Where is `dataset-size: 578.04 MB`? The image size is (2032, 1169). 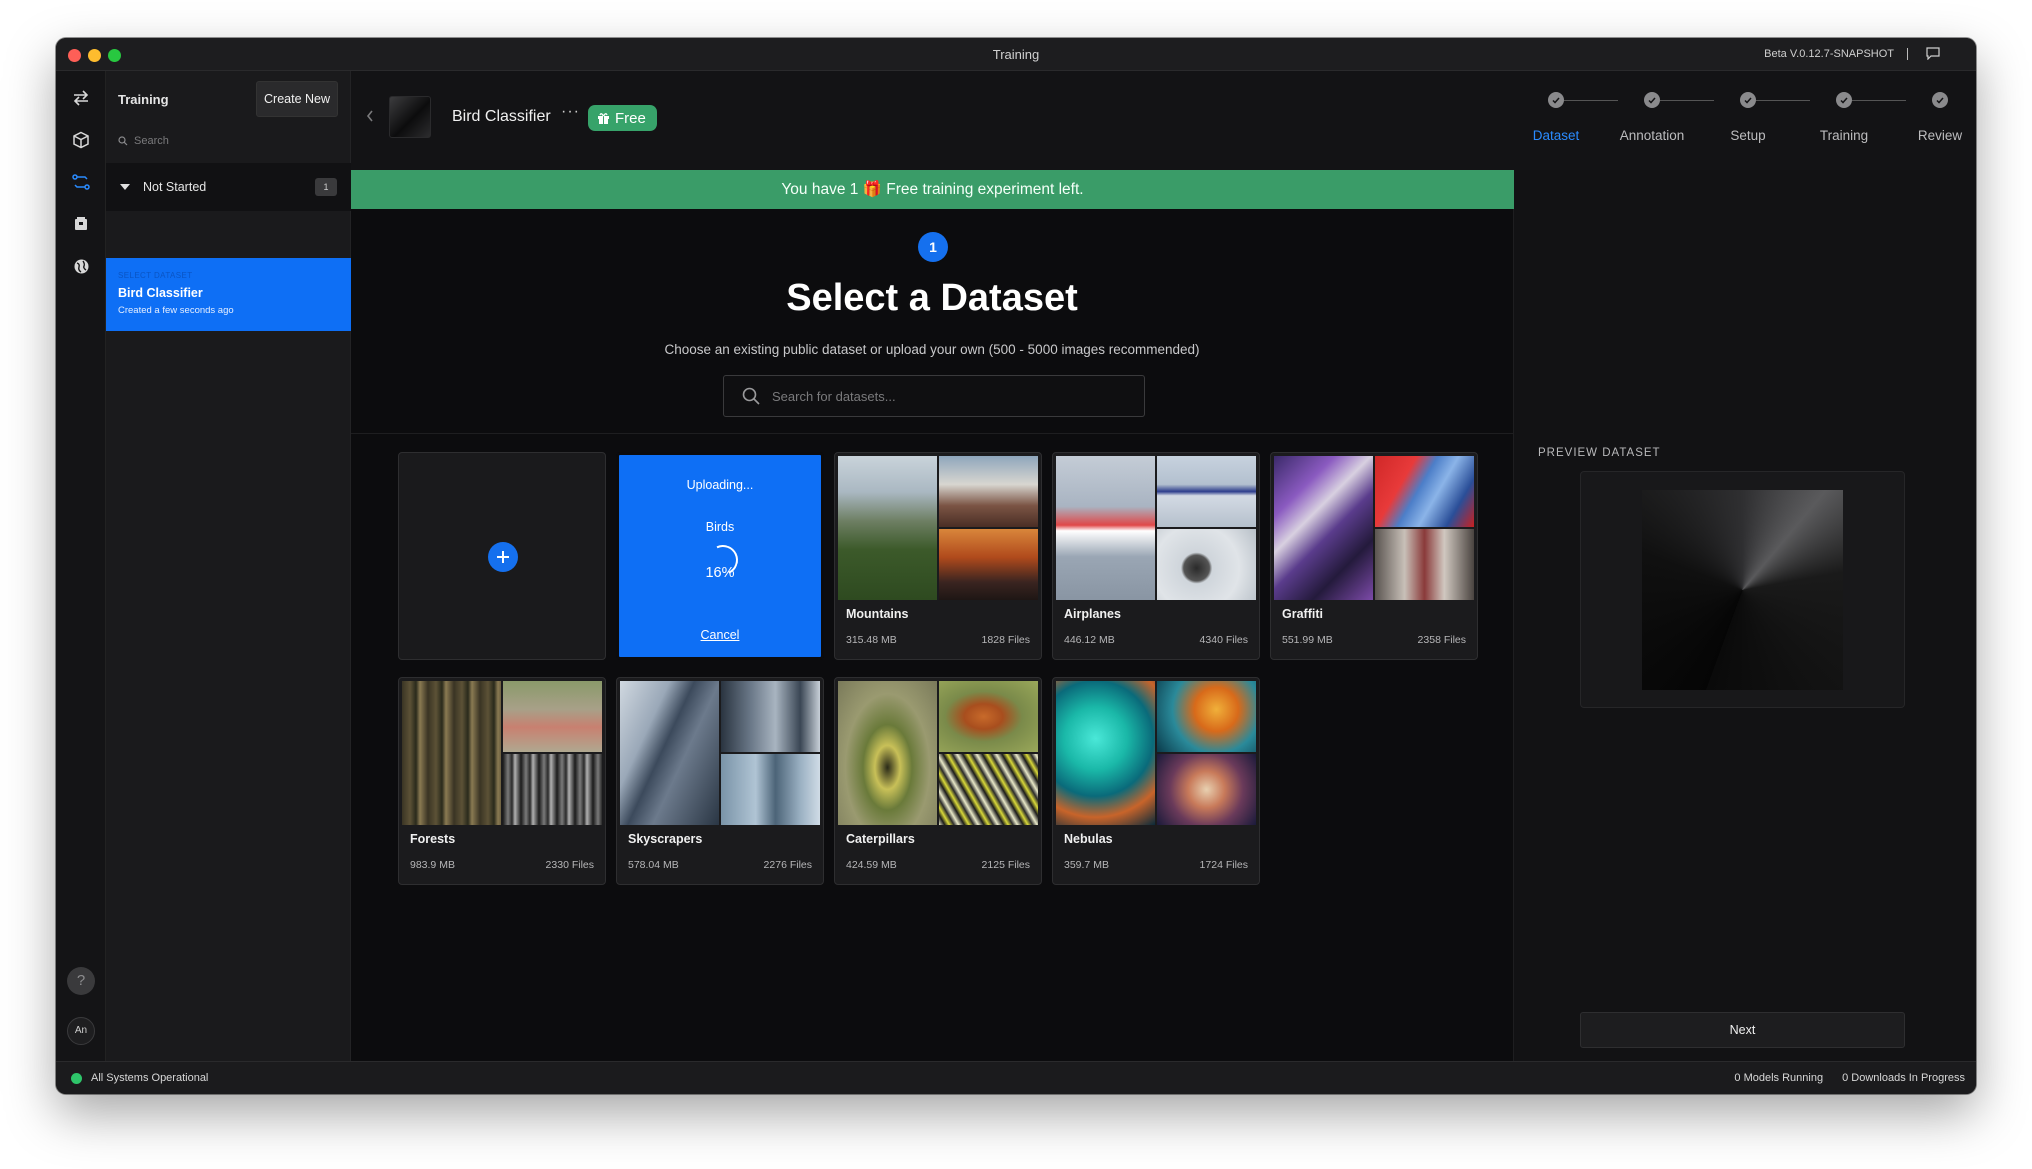
dataset-size: 578.04 MB is located at coordinates (653, 865).